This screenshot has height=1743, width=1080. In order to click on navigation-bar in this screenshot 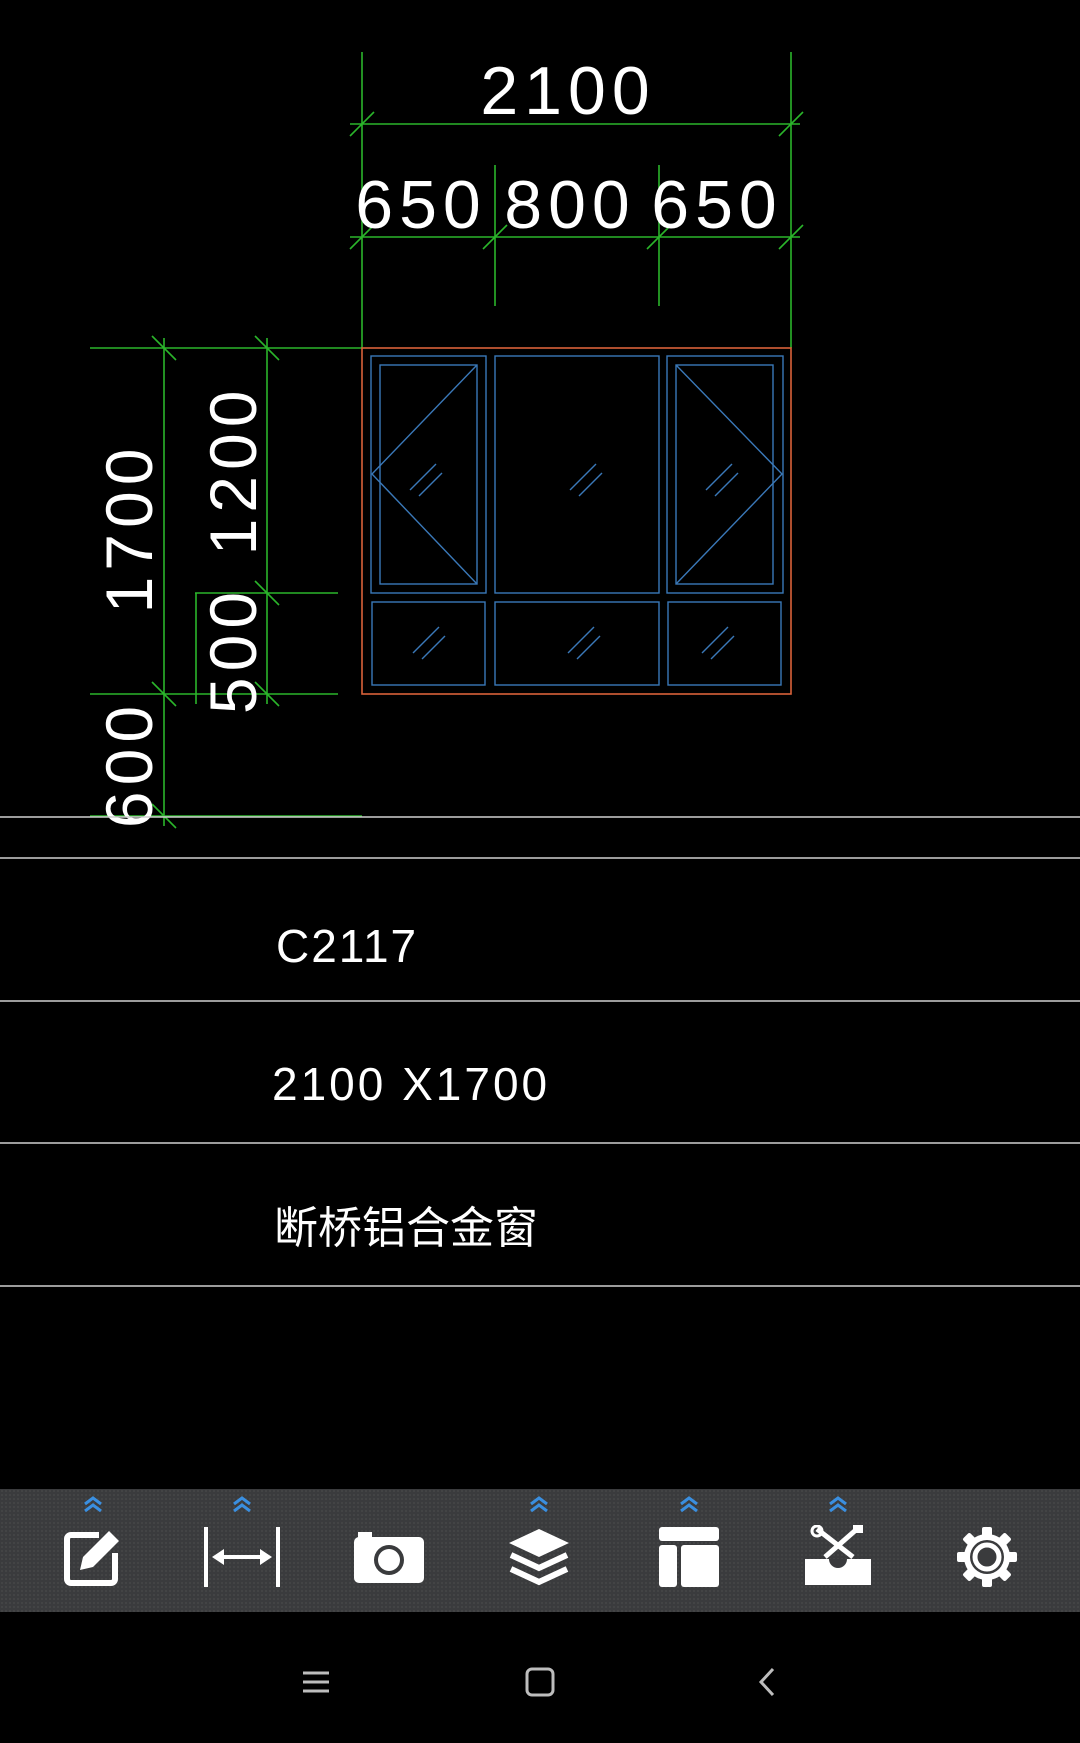, I will do `click(540, 1677)`.